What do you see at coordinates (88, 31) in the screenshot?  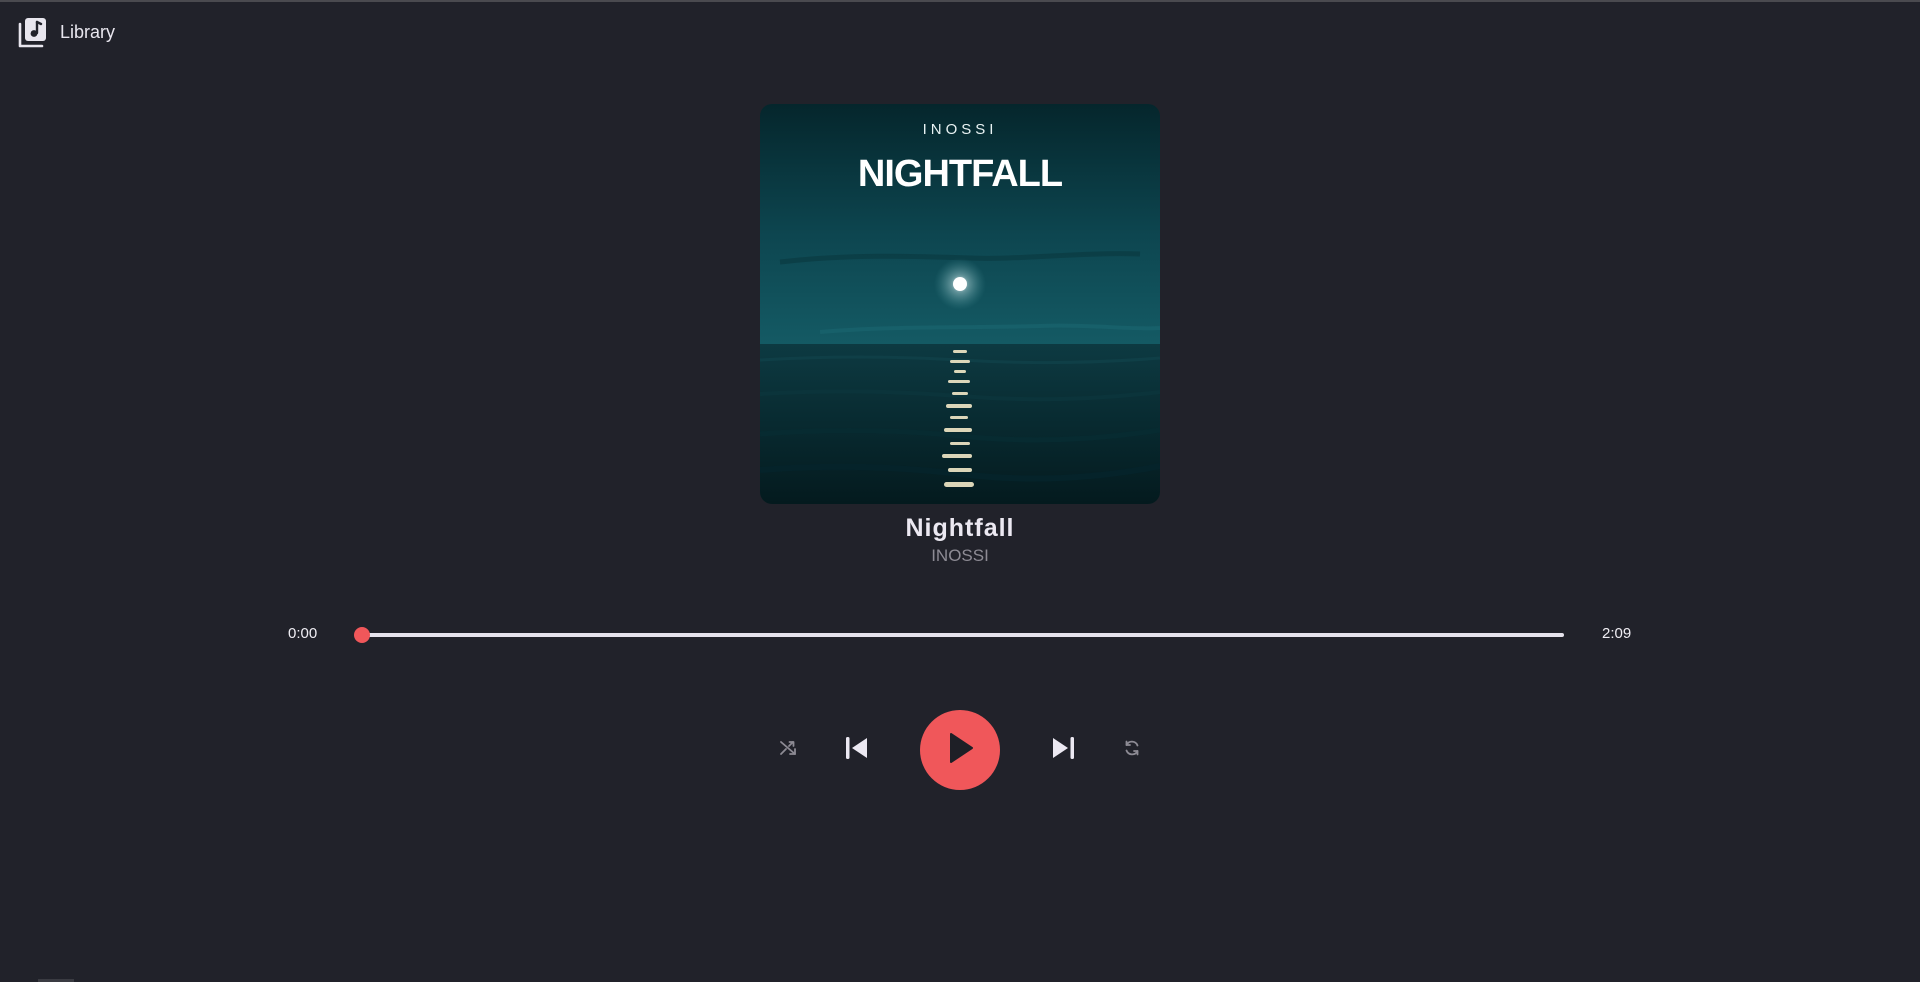 I see `library-label: Library` at bounding box center [88, 31].